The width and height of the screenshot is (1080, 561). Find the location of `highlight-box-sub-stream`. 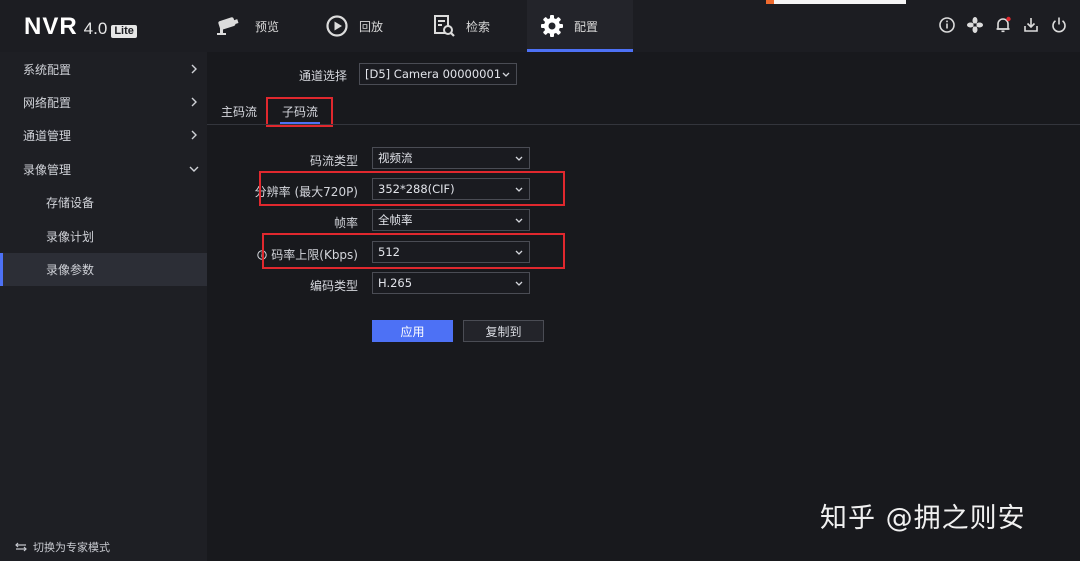

highlight-box-sub-stream is located at coordinates (299, 112).